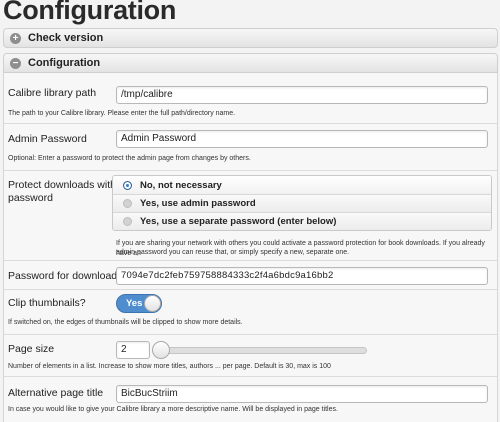 This screenshot has width=500, height=422. I want to click on clip-thumbnails-toggle: Yes, so click(139, 303).